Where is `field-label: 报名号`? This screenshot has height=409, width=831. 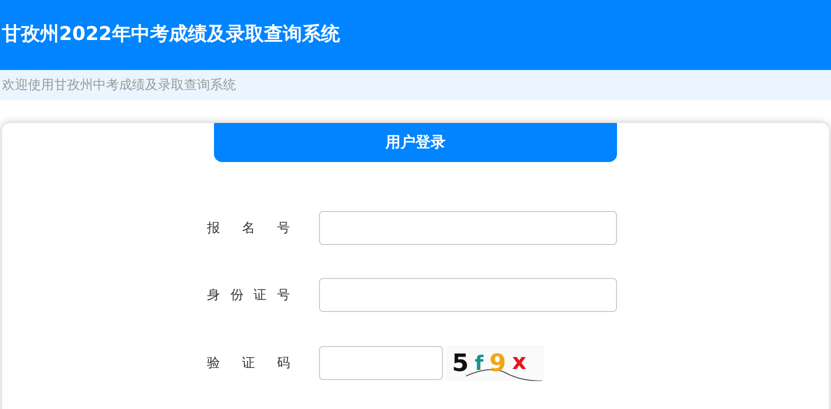 field-label: 报名号 is located at coordinates (248, 228).